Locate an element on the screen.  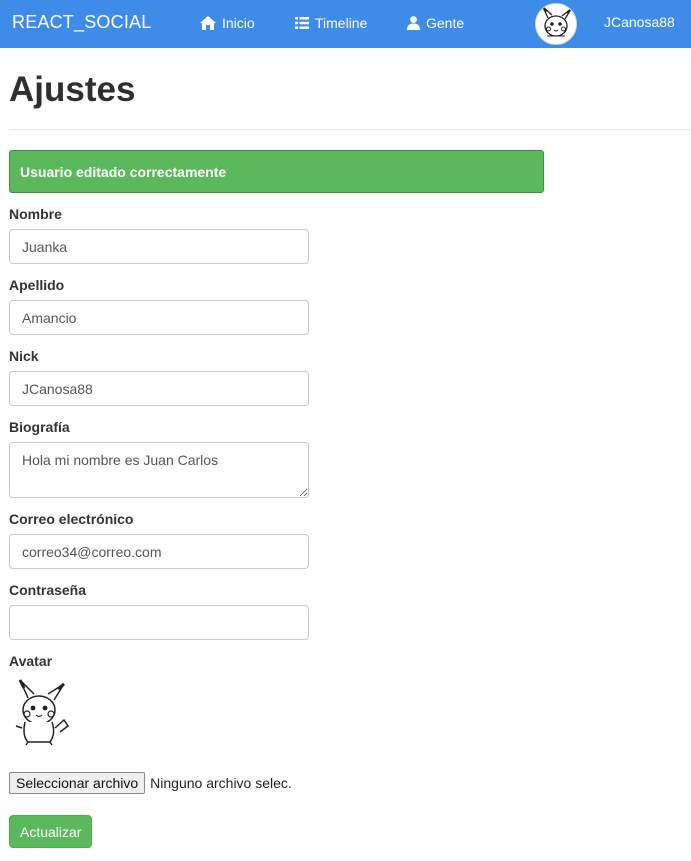
contrasena-label: Contraseña is located at coordinates (48, 590).